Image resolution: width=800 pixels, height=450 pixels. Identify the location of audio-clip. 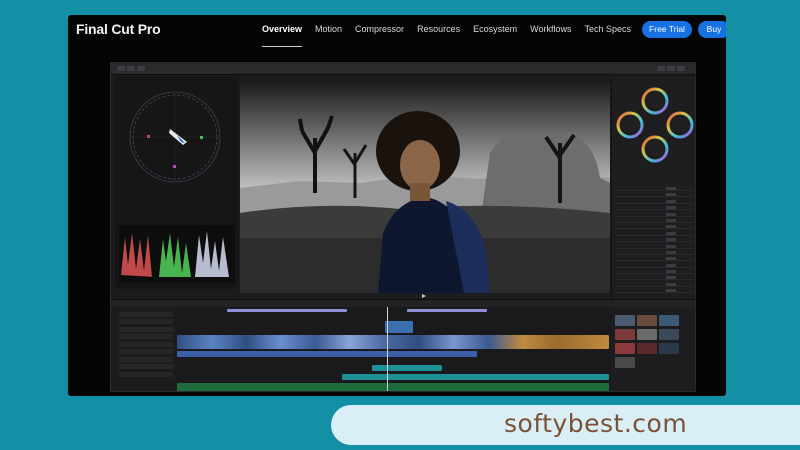
(327, 354).